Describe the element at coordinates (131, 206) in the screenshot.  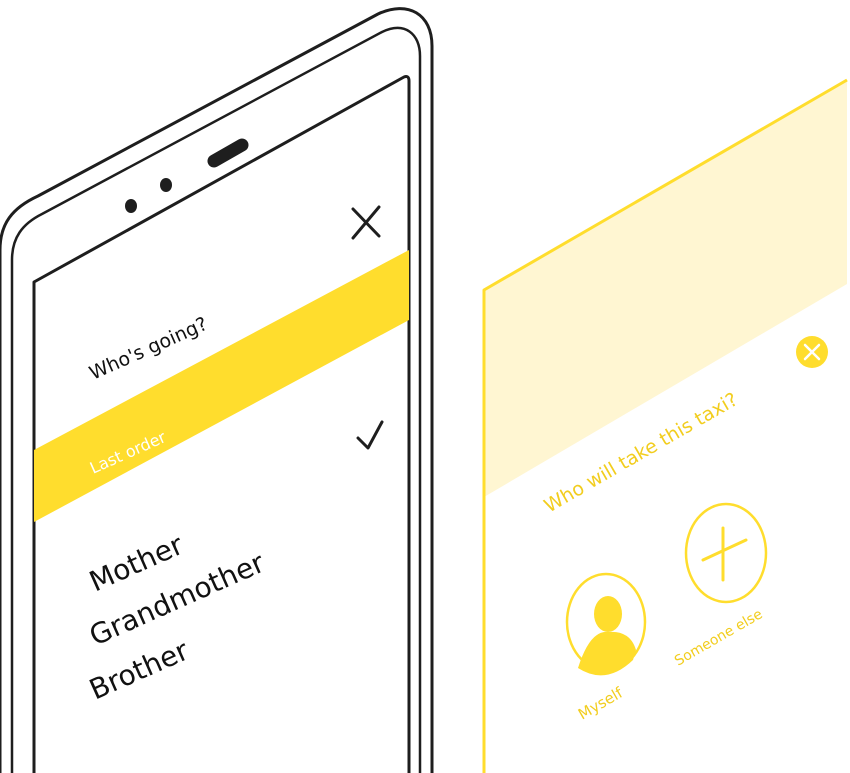
I see `camera-dot-left` at that location.